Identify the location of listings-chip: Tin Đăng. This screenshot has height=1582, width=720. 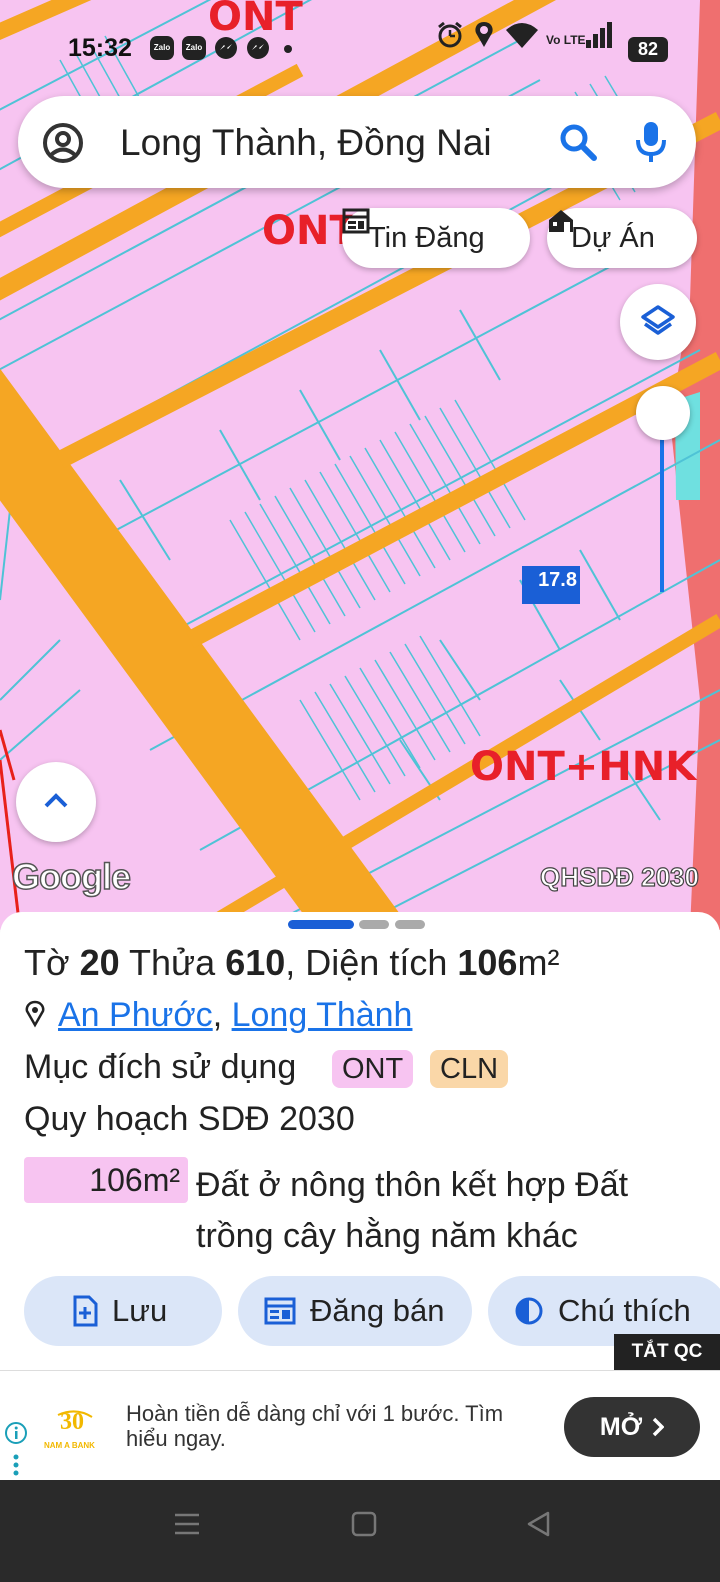
(436, 238).